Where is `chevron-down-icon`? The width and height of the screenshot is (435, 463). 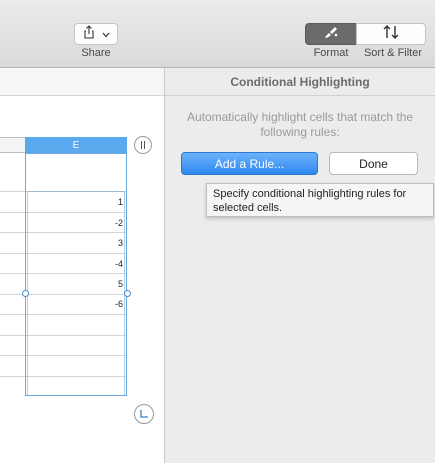
chevron-down-icon is located at coordinates (106, 34).